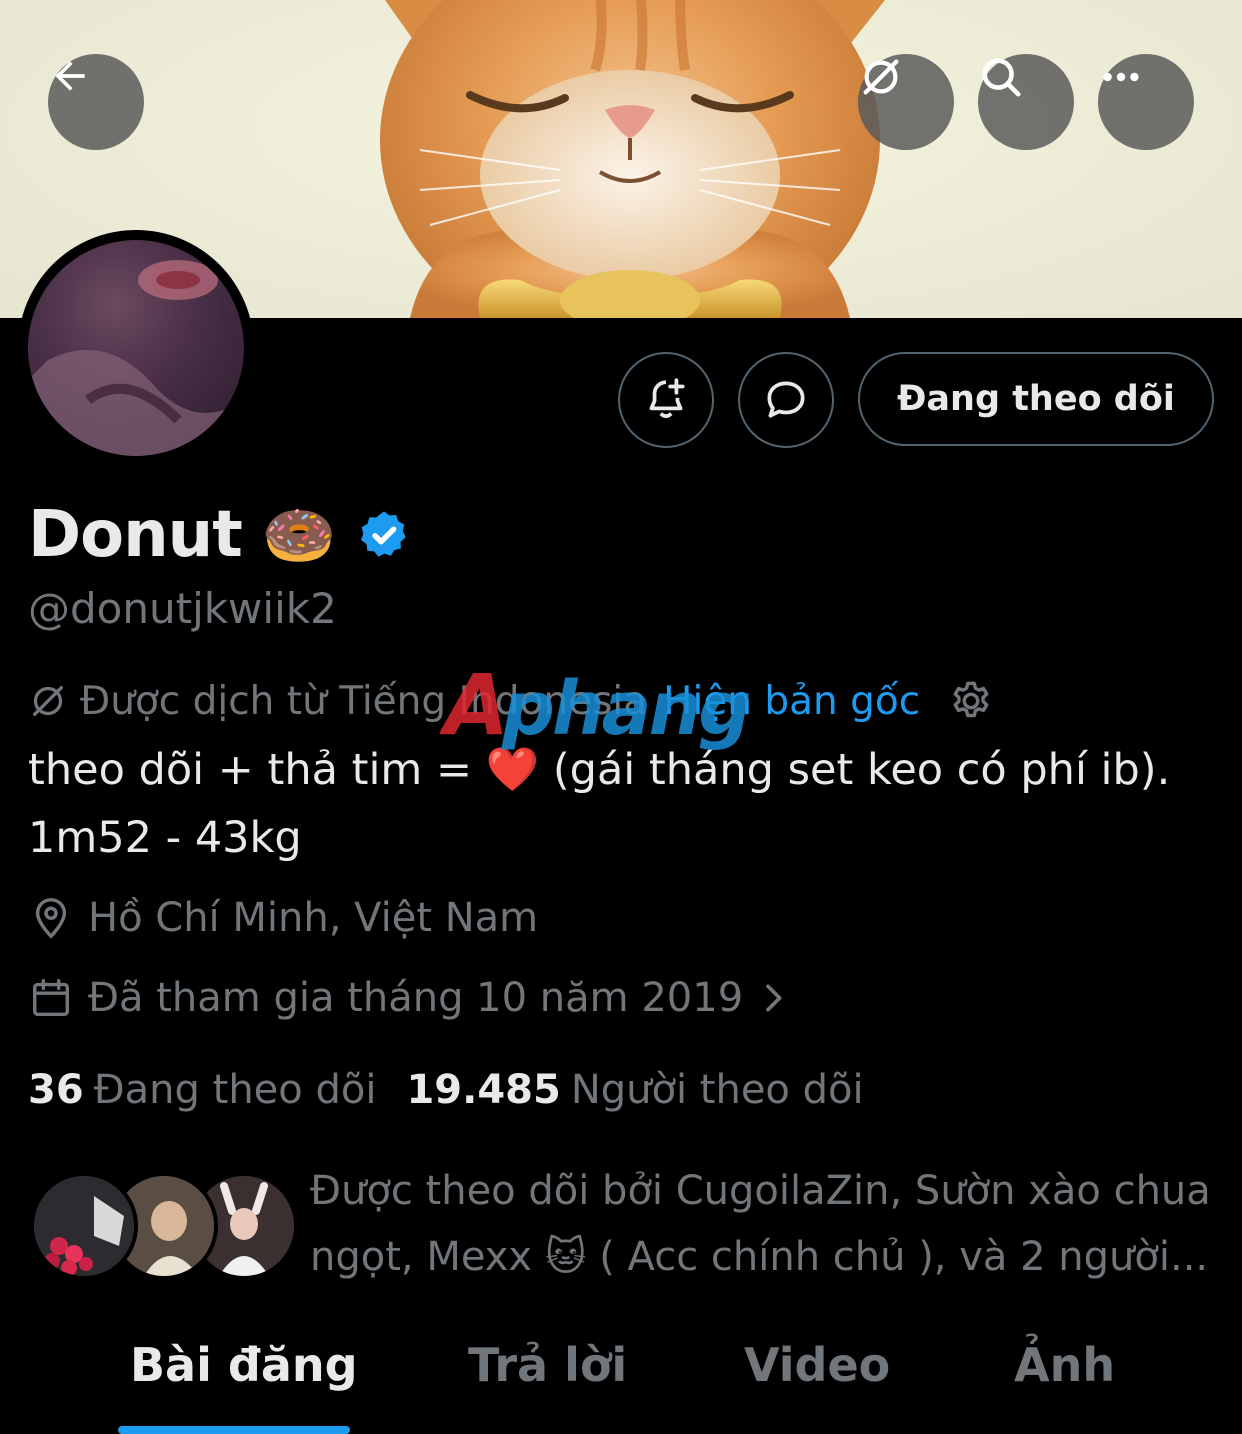 The height and width of the screenshot is (1434, 1242). Describe the element at coordinates (51, 998) in the screenshot. I see `calendar-icon` at that location.